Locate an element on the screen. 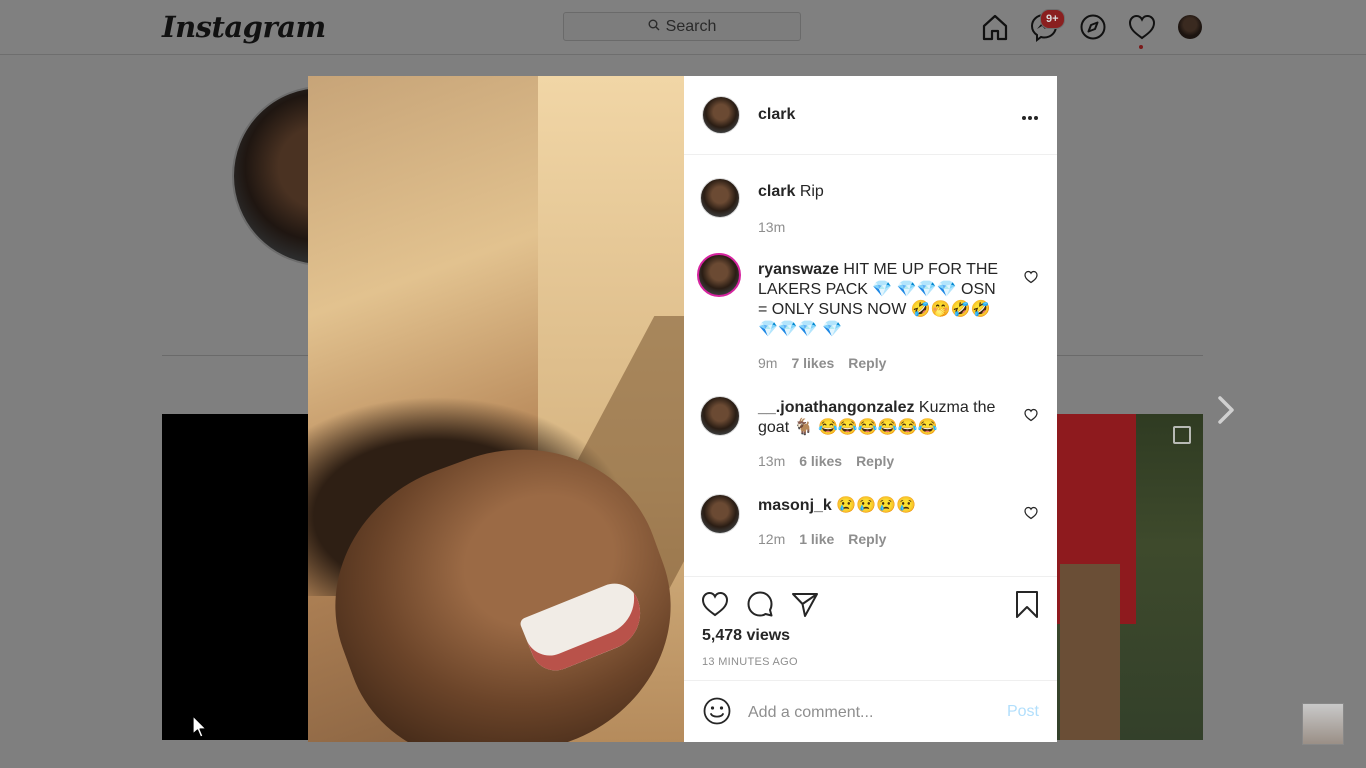 The image size is (1366, 768). post-header: clark is located at coordinates (870, 115).